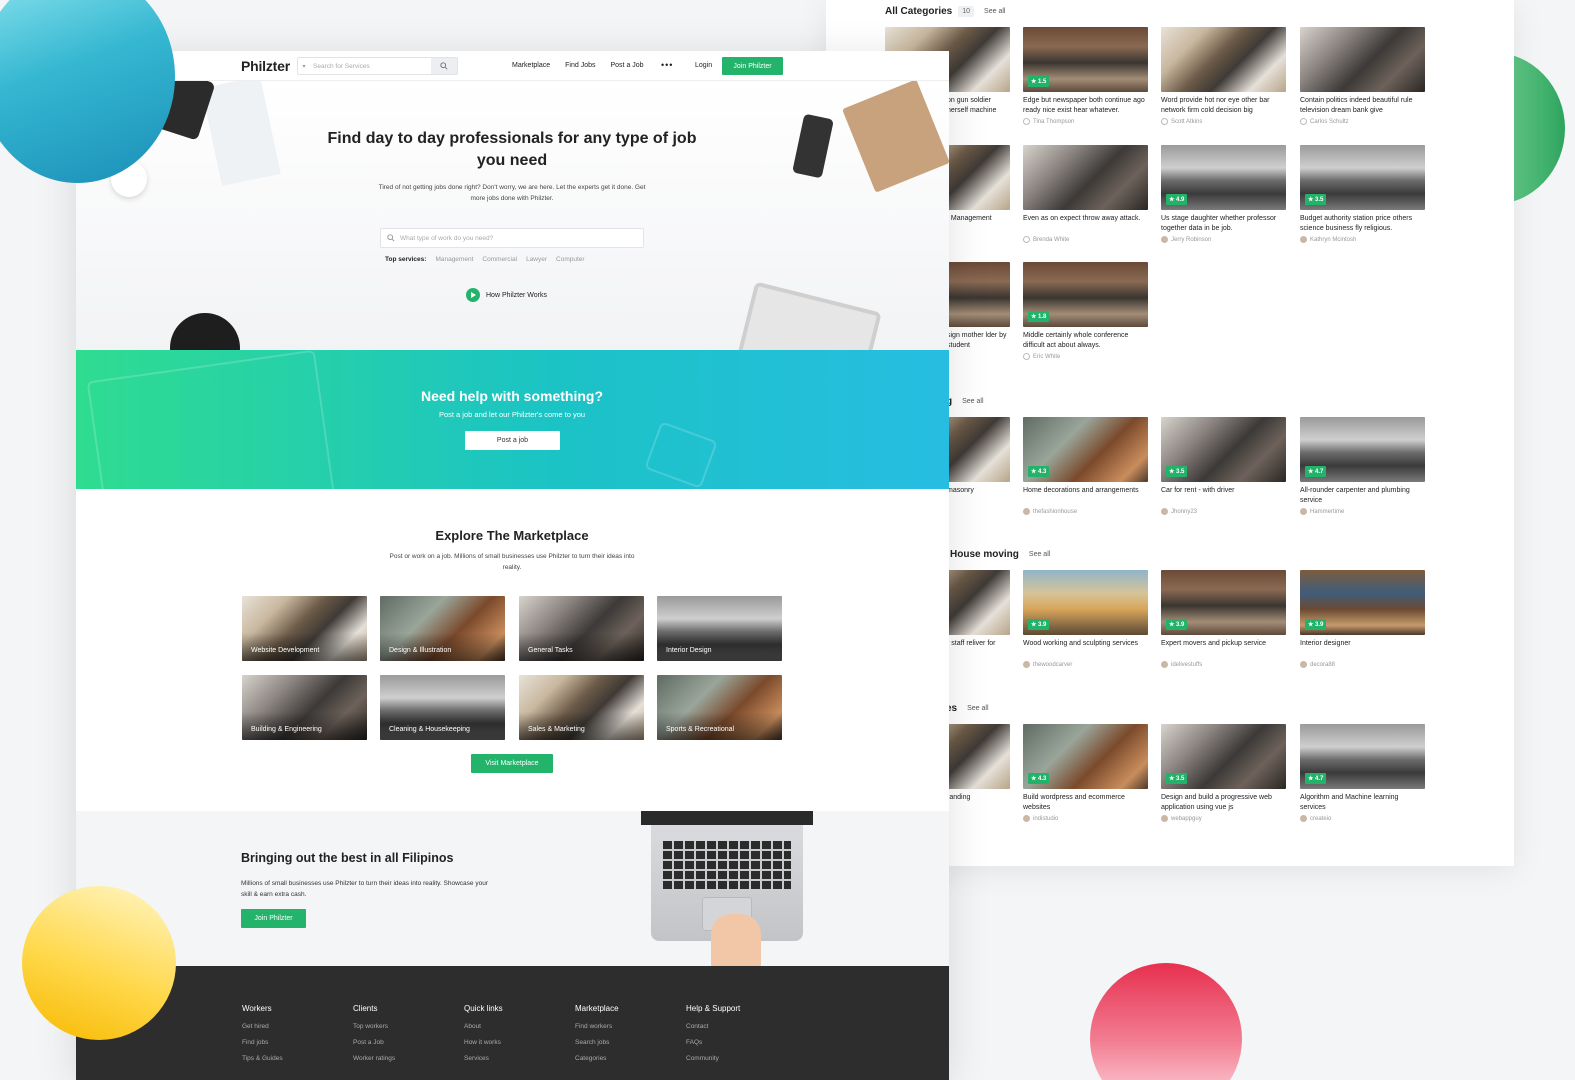 This screenshot has height=1080, width=1575. Describe the element at coordinates (512, 238) in the screenshot. I see `work-search-input: What type of work do you need?` at that location.